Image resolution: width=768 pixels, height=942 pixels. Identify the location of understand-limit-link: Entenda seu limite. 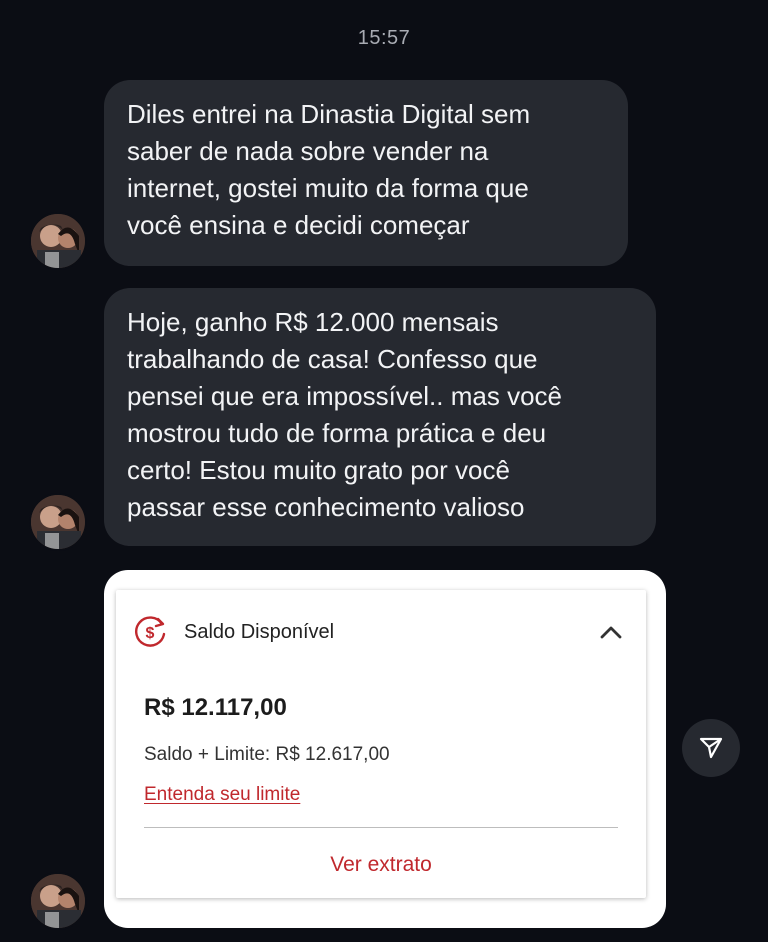
(222, 795).